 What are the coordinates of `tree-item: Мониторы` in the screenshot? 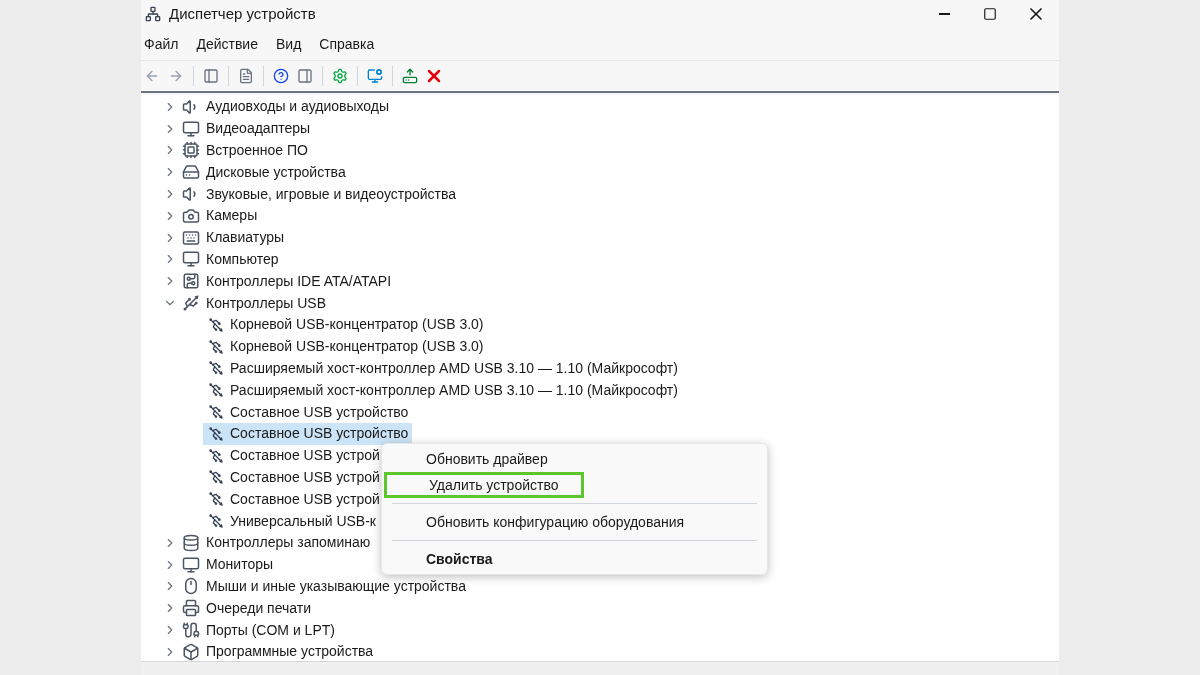 It's located at (240, 565).